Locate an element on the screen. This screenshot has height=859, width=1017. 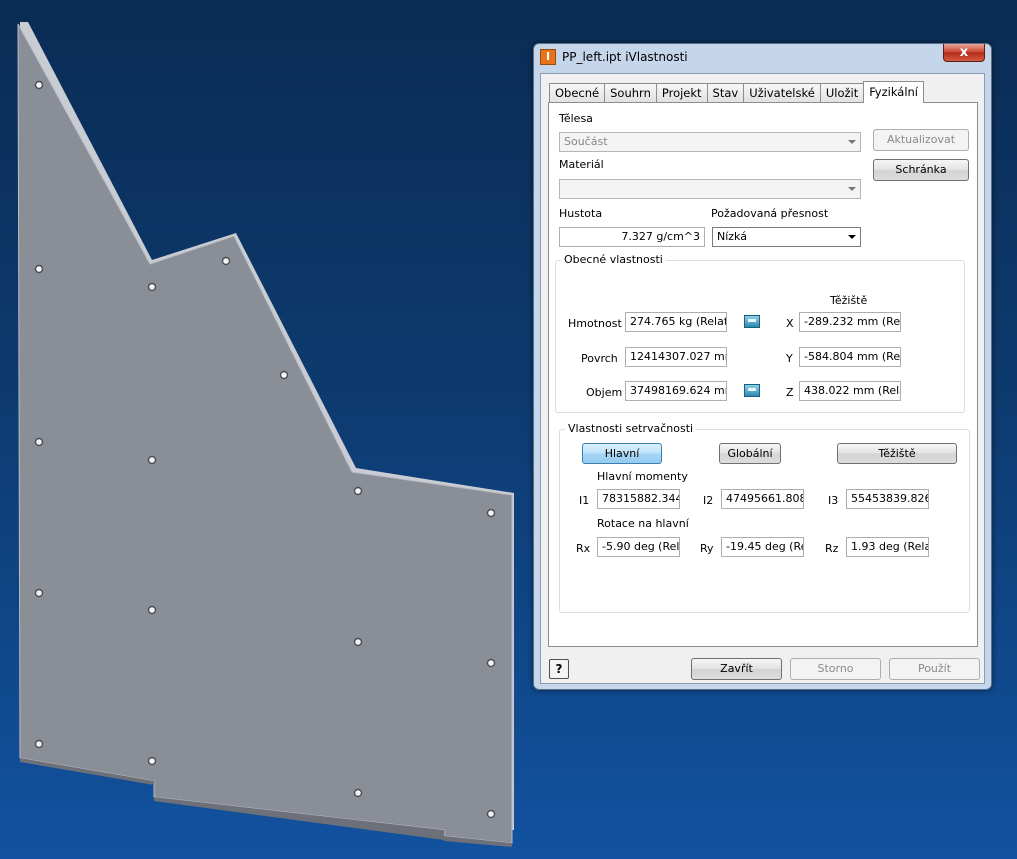
z-label: Z is located at coordinates (790, 392).